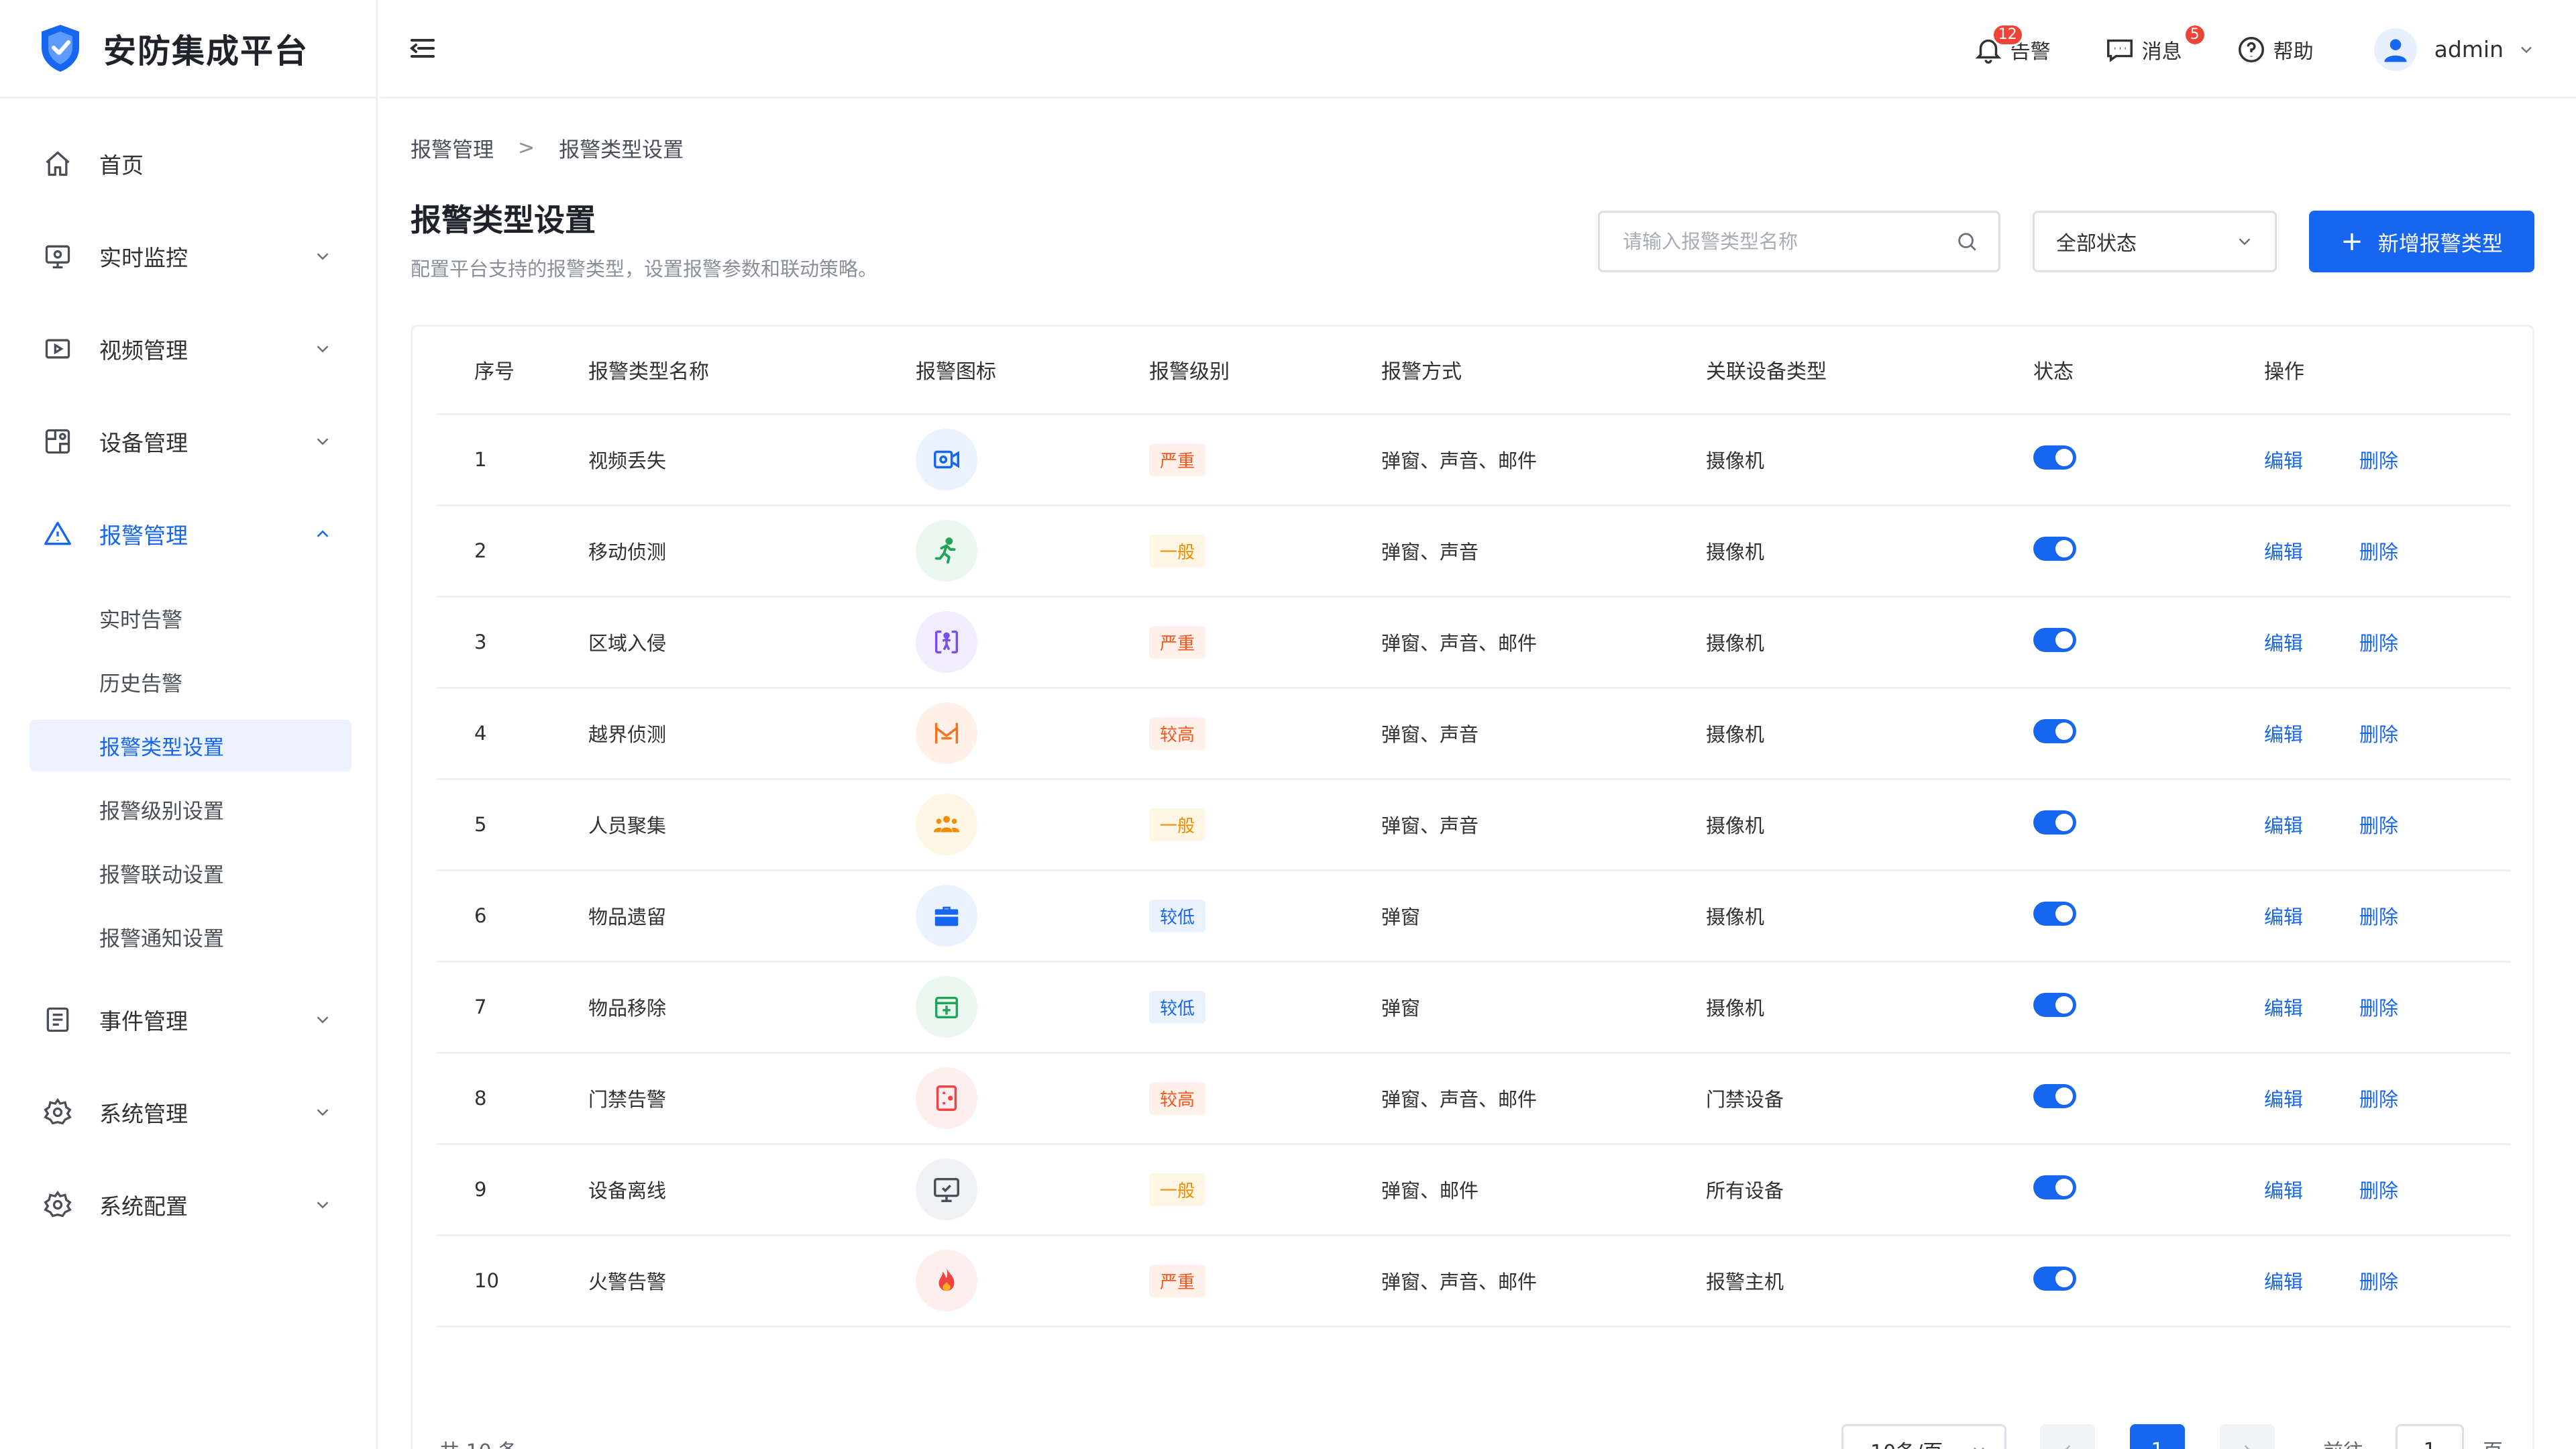 This screenshot has width=2576, height=1449. Describe the element at coordinates (2454, 49) in the screenshot. I see `user-menu: admin` at that location.